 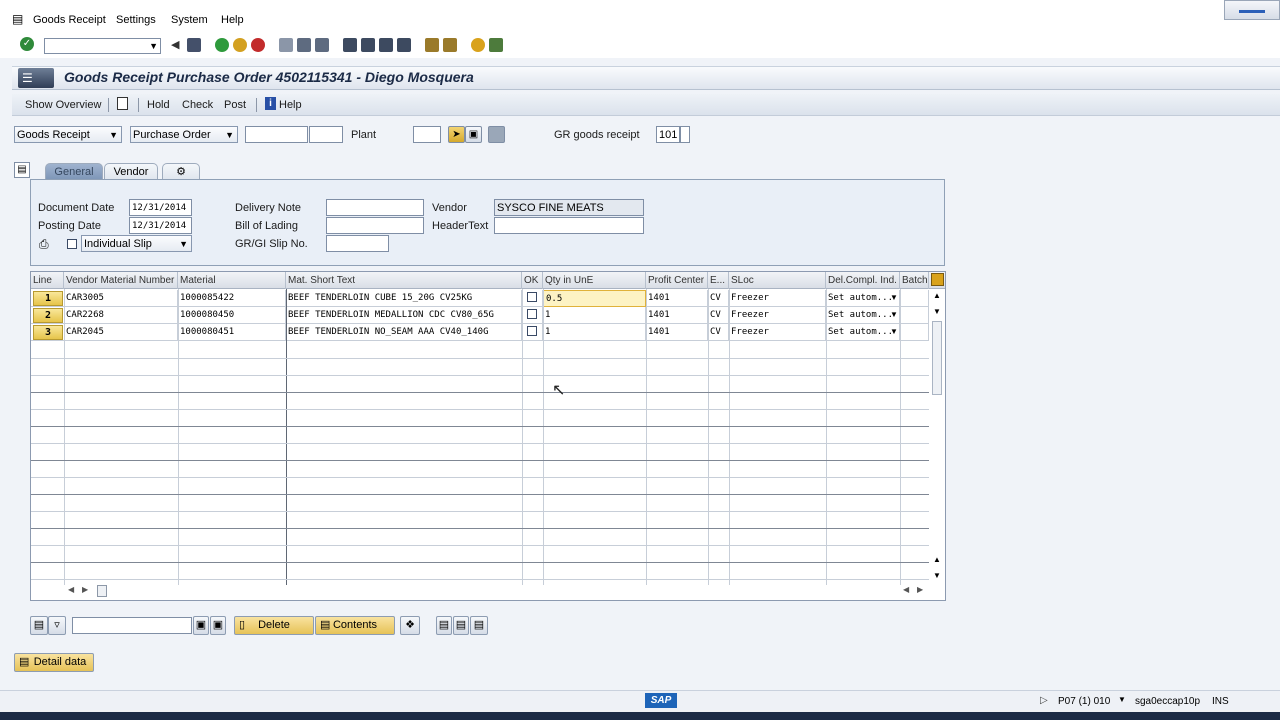 I want to click on status-toggle-icon: ▷, so click(x=1044, y=700).